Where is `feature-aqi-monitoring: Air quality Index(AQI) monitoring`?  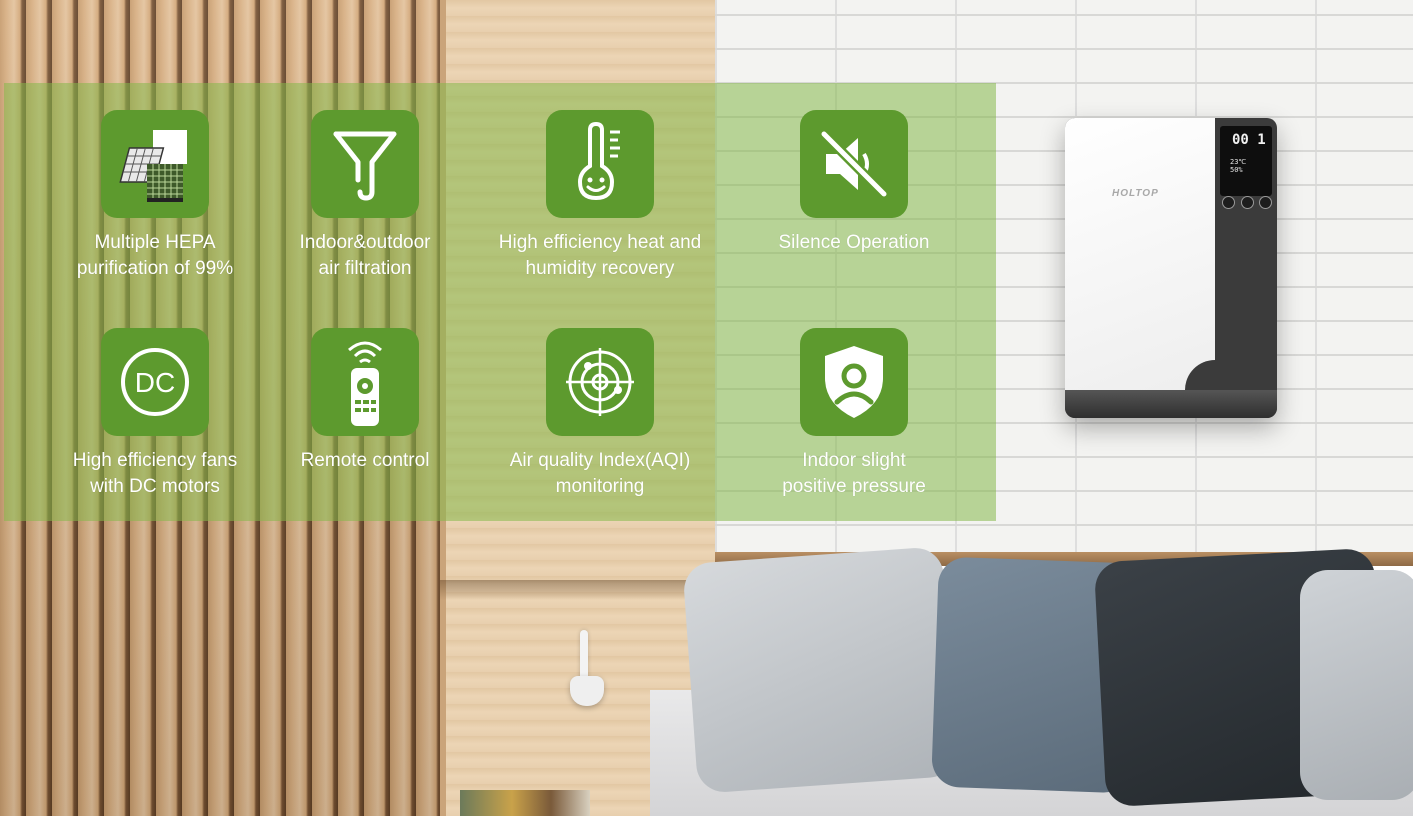
feature-aqi-monitoring: Air quality Index(AQI) monitoring is located at coordinates (600, 414).